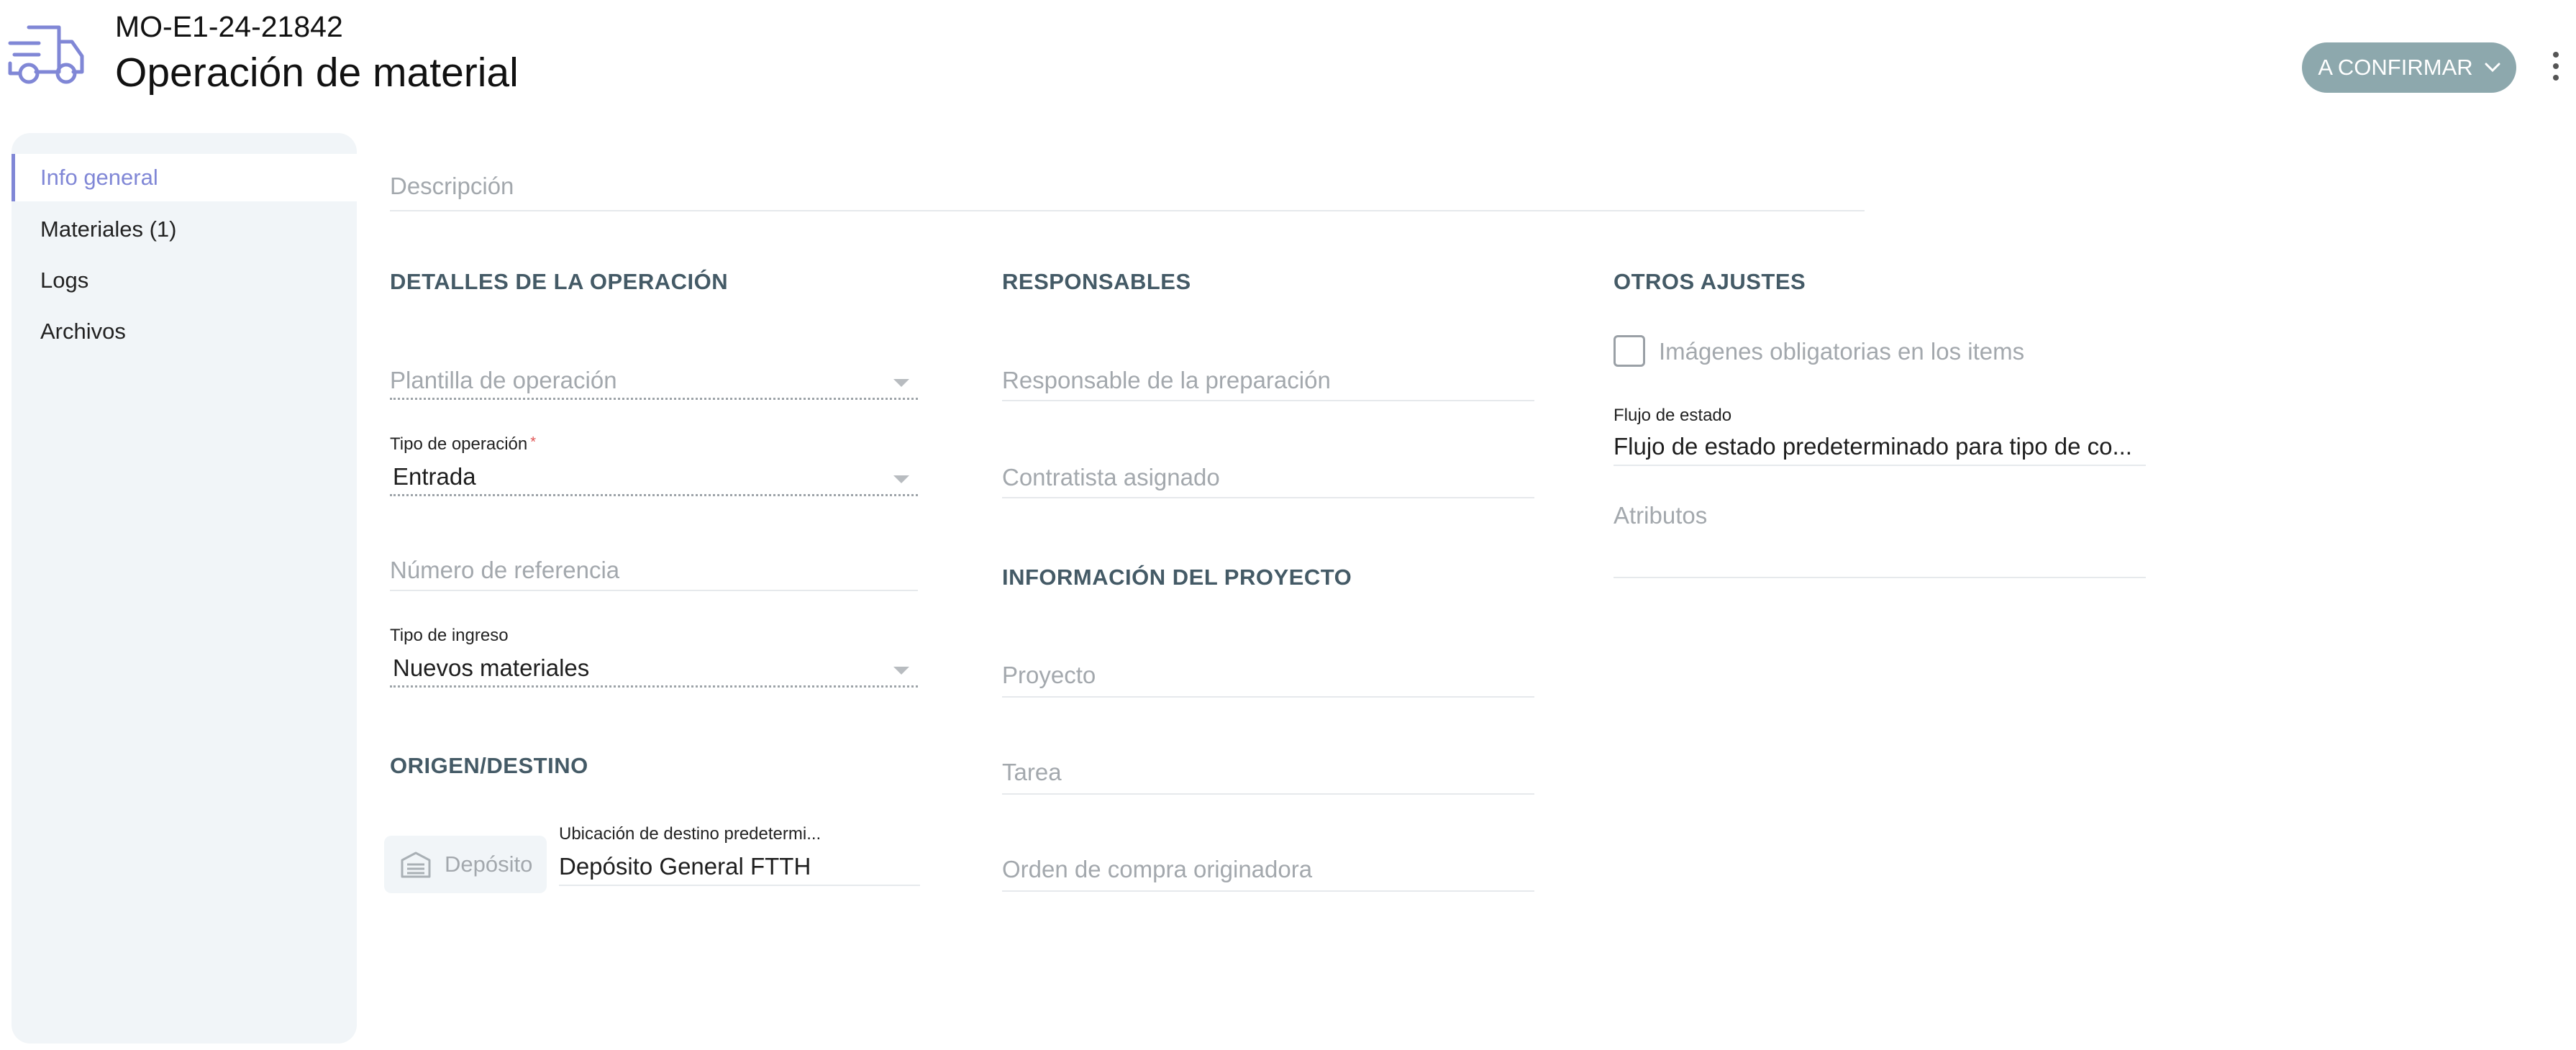 The height and width of the screenshot is (1050, 2576). Describe the element at coordinates (1049, 675) in the screenshot. I see `project-placeholder: Proyecto` at that location.